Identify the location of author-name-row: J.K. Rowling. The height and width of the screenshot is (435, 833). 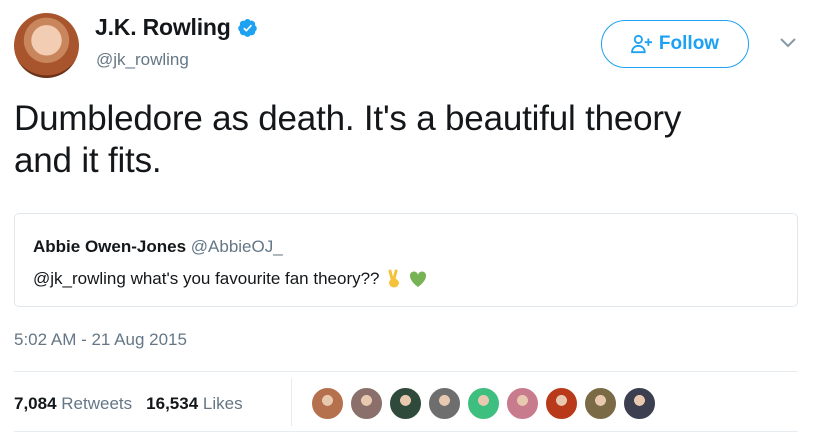
(176, 27).